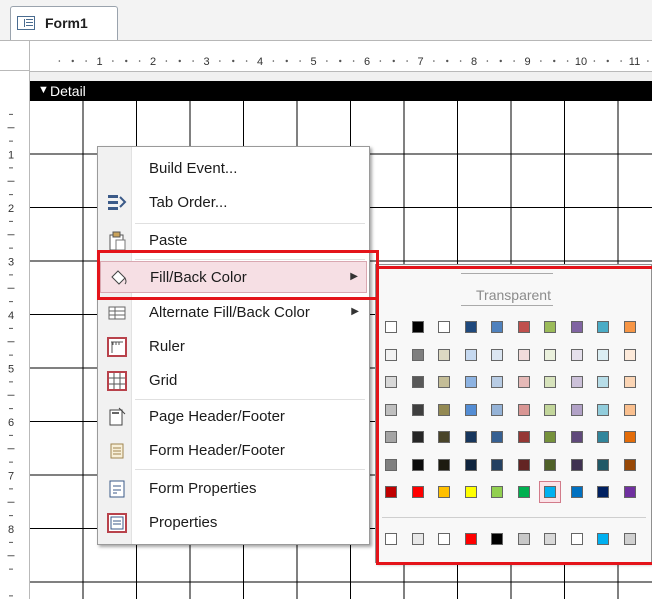 The height and width of the screenshot is (599, 652). What do you see at coordinates (168, 240) in the screenshot?
I see `menu-item-label: Paste` at bounding box center [168, 240].